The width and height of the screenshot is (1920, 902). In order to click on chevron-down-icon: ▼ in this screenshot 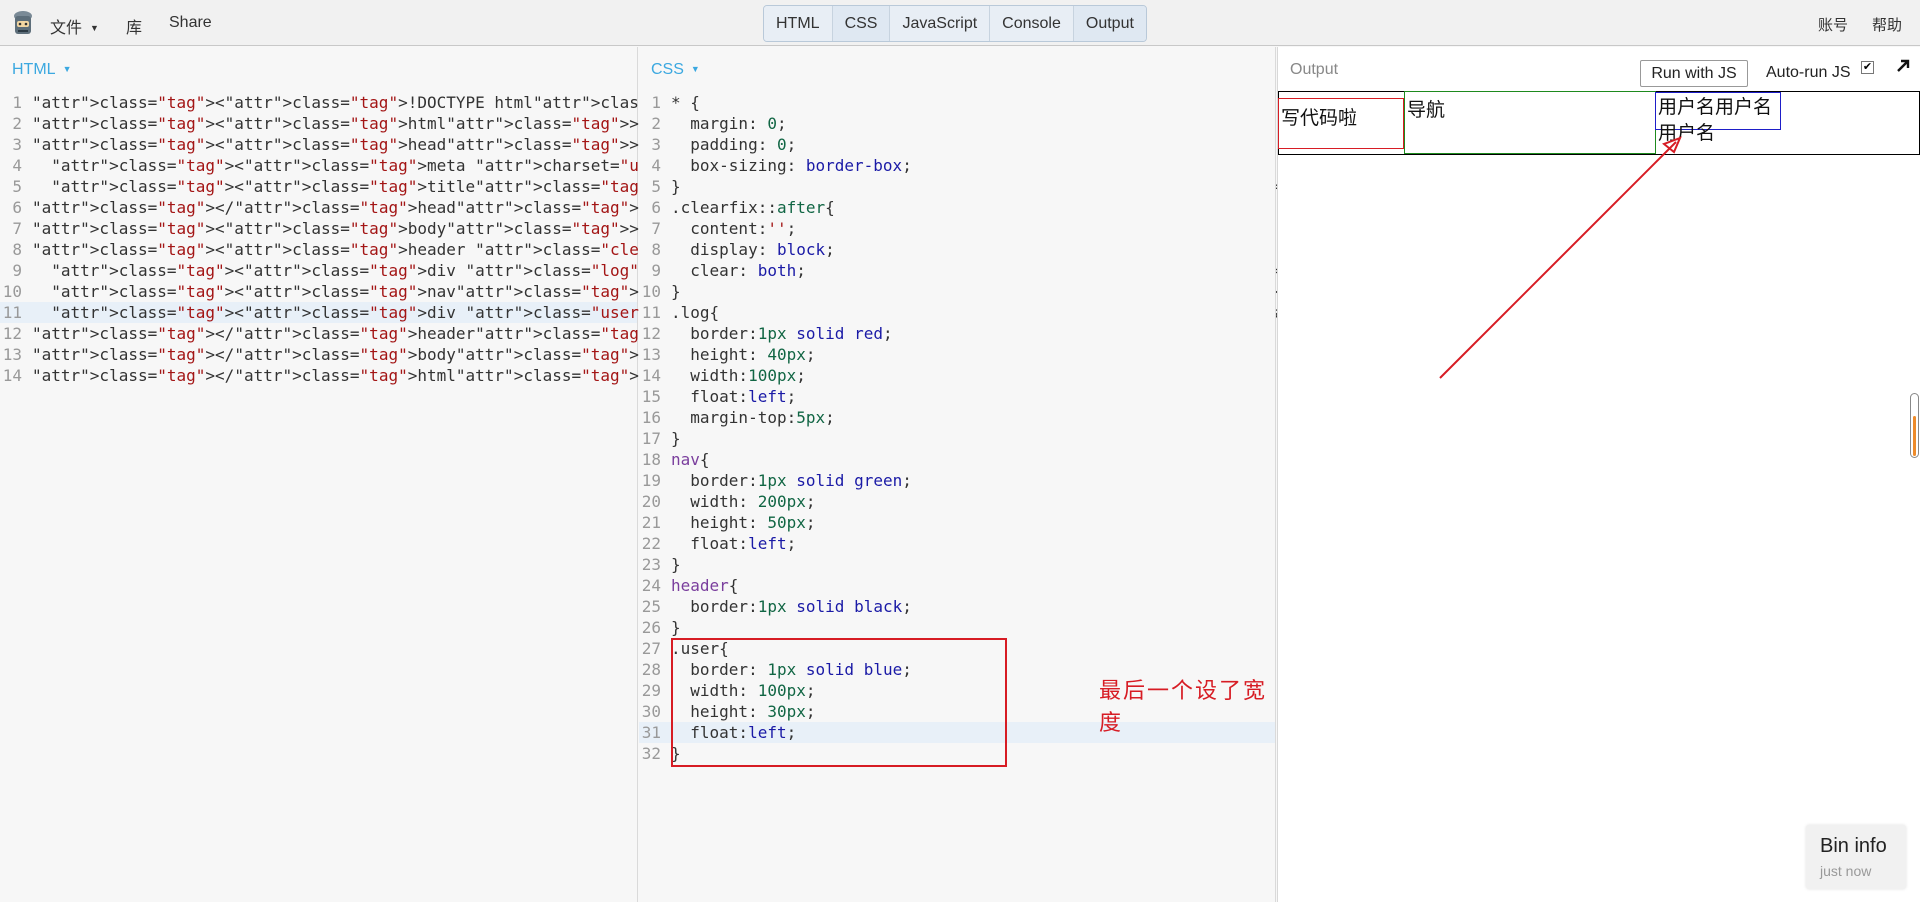, I will do `click(67, 69)`.